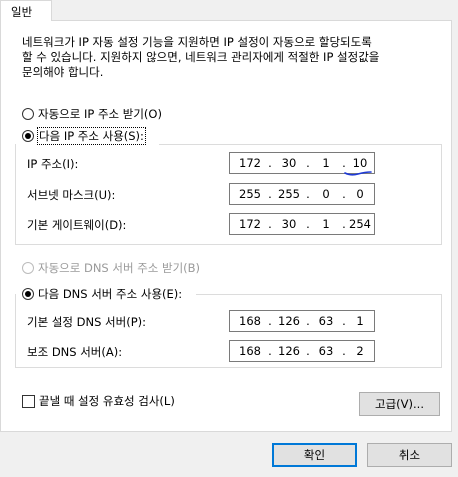  I want to click on alternate-dns-input: 168 . 126 . 63 . 2, so click(302, 351).